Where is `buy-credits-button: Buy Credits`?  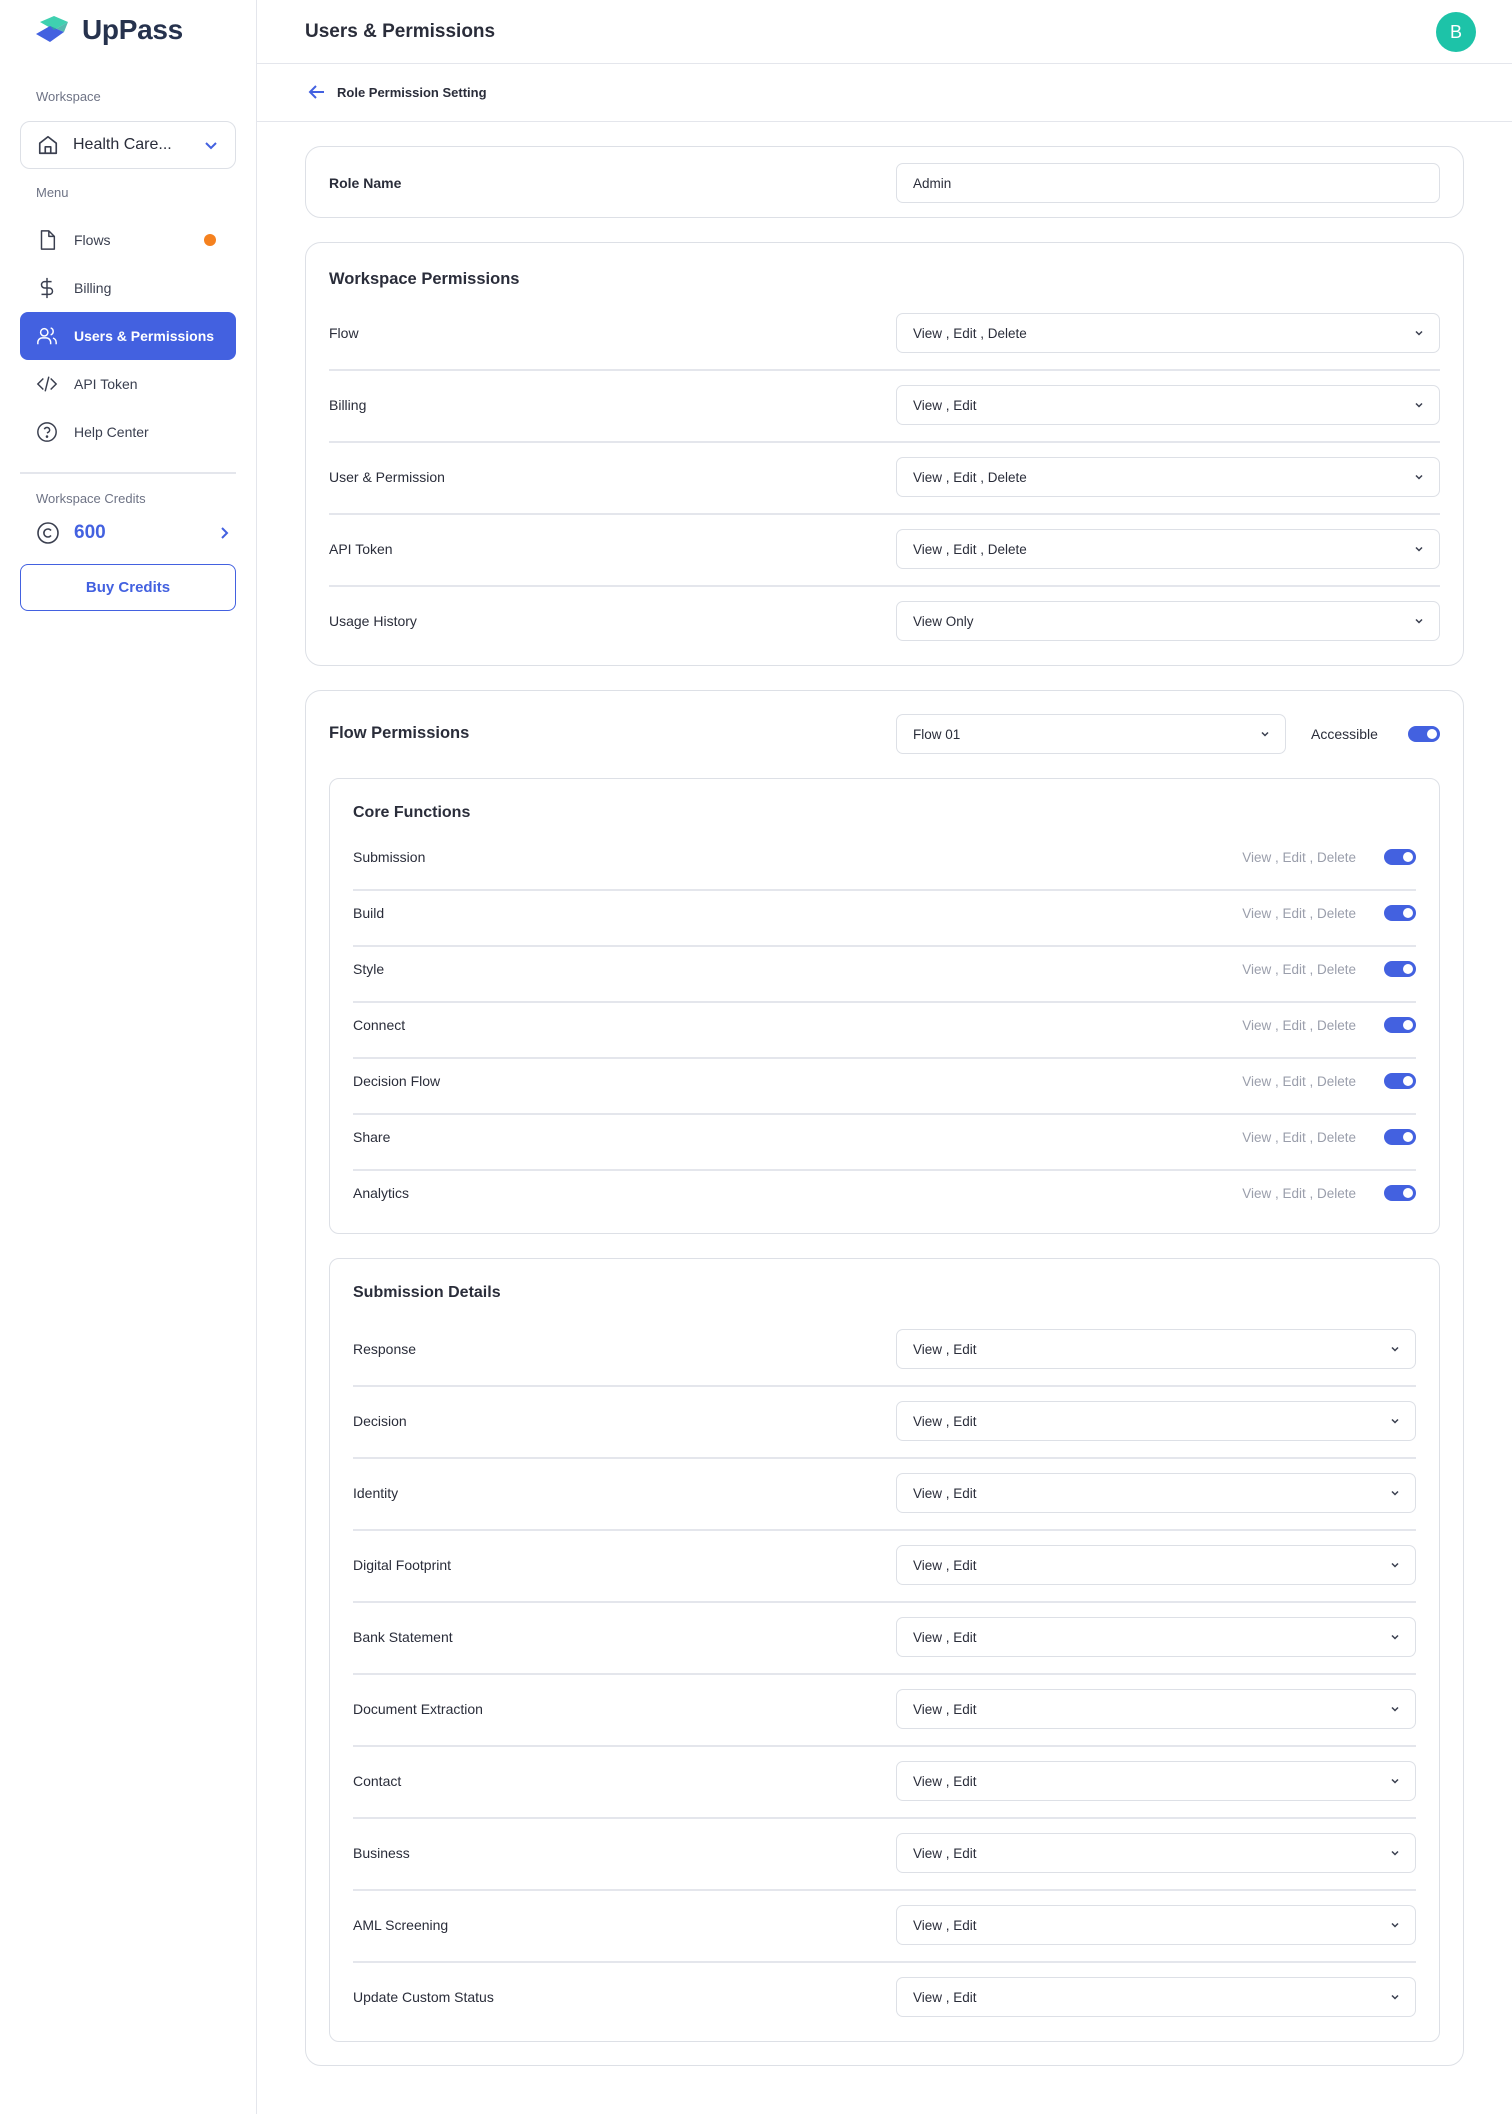
buy-credits-button: Buy Credits is located at coordinates (128, 587).